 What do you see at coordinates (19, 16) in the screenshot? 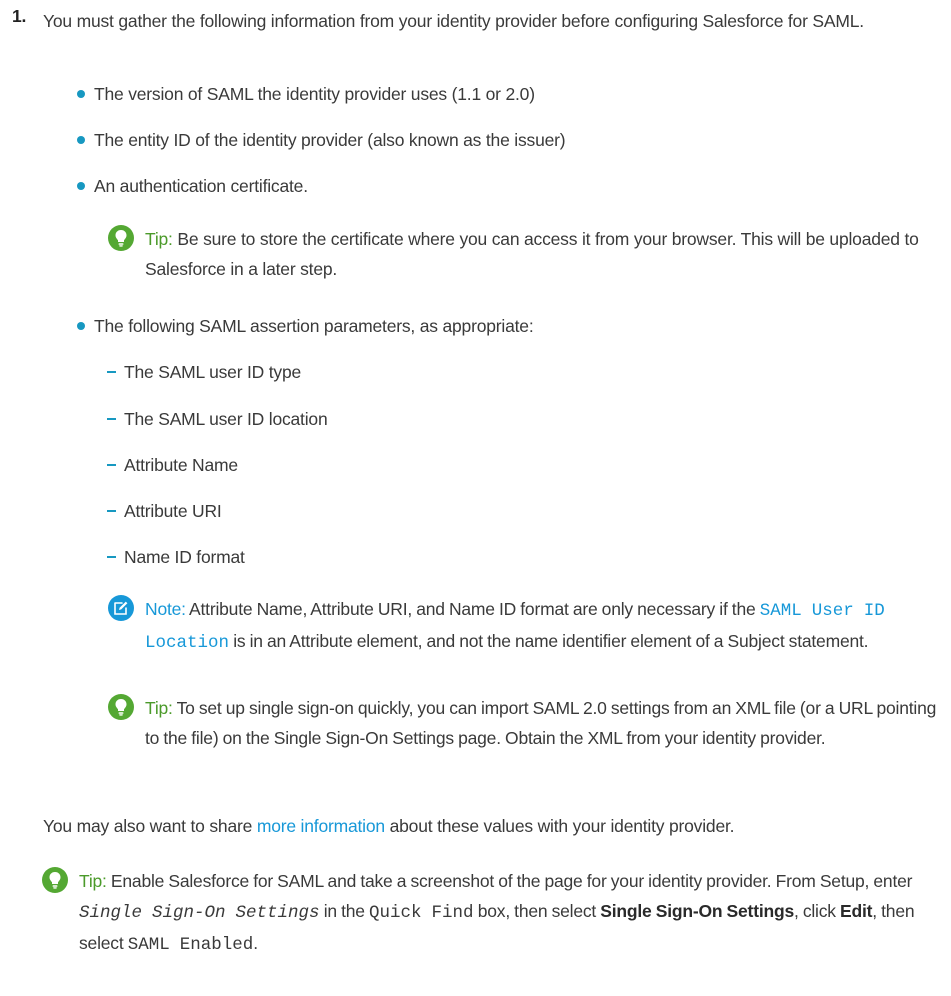
I see `step-number: 1.` at bounding box center [19, 16].